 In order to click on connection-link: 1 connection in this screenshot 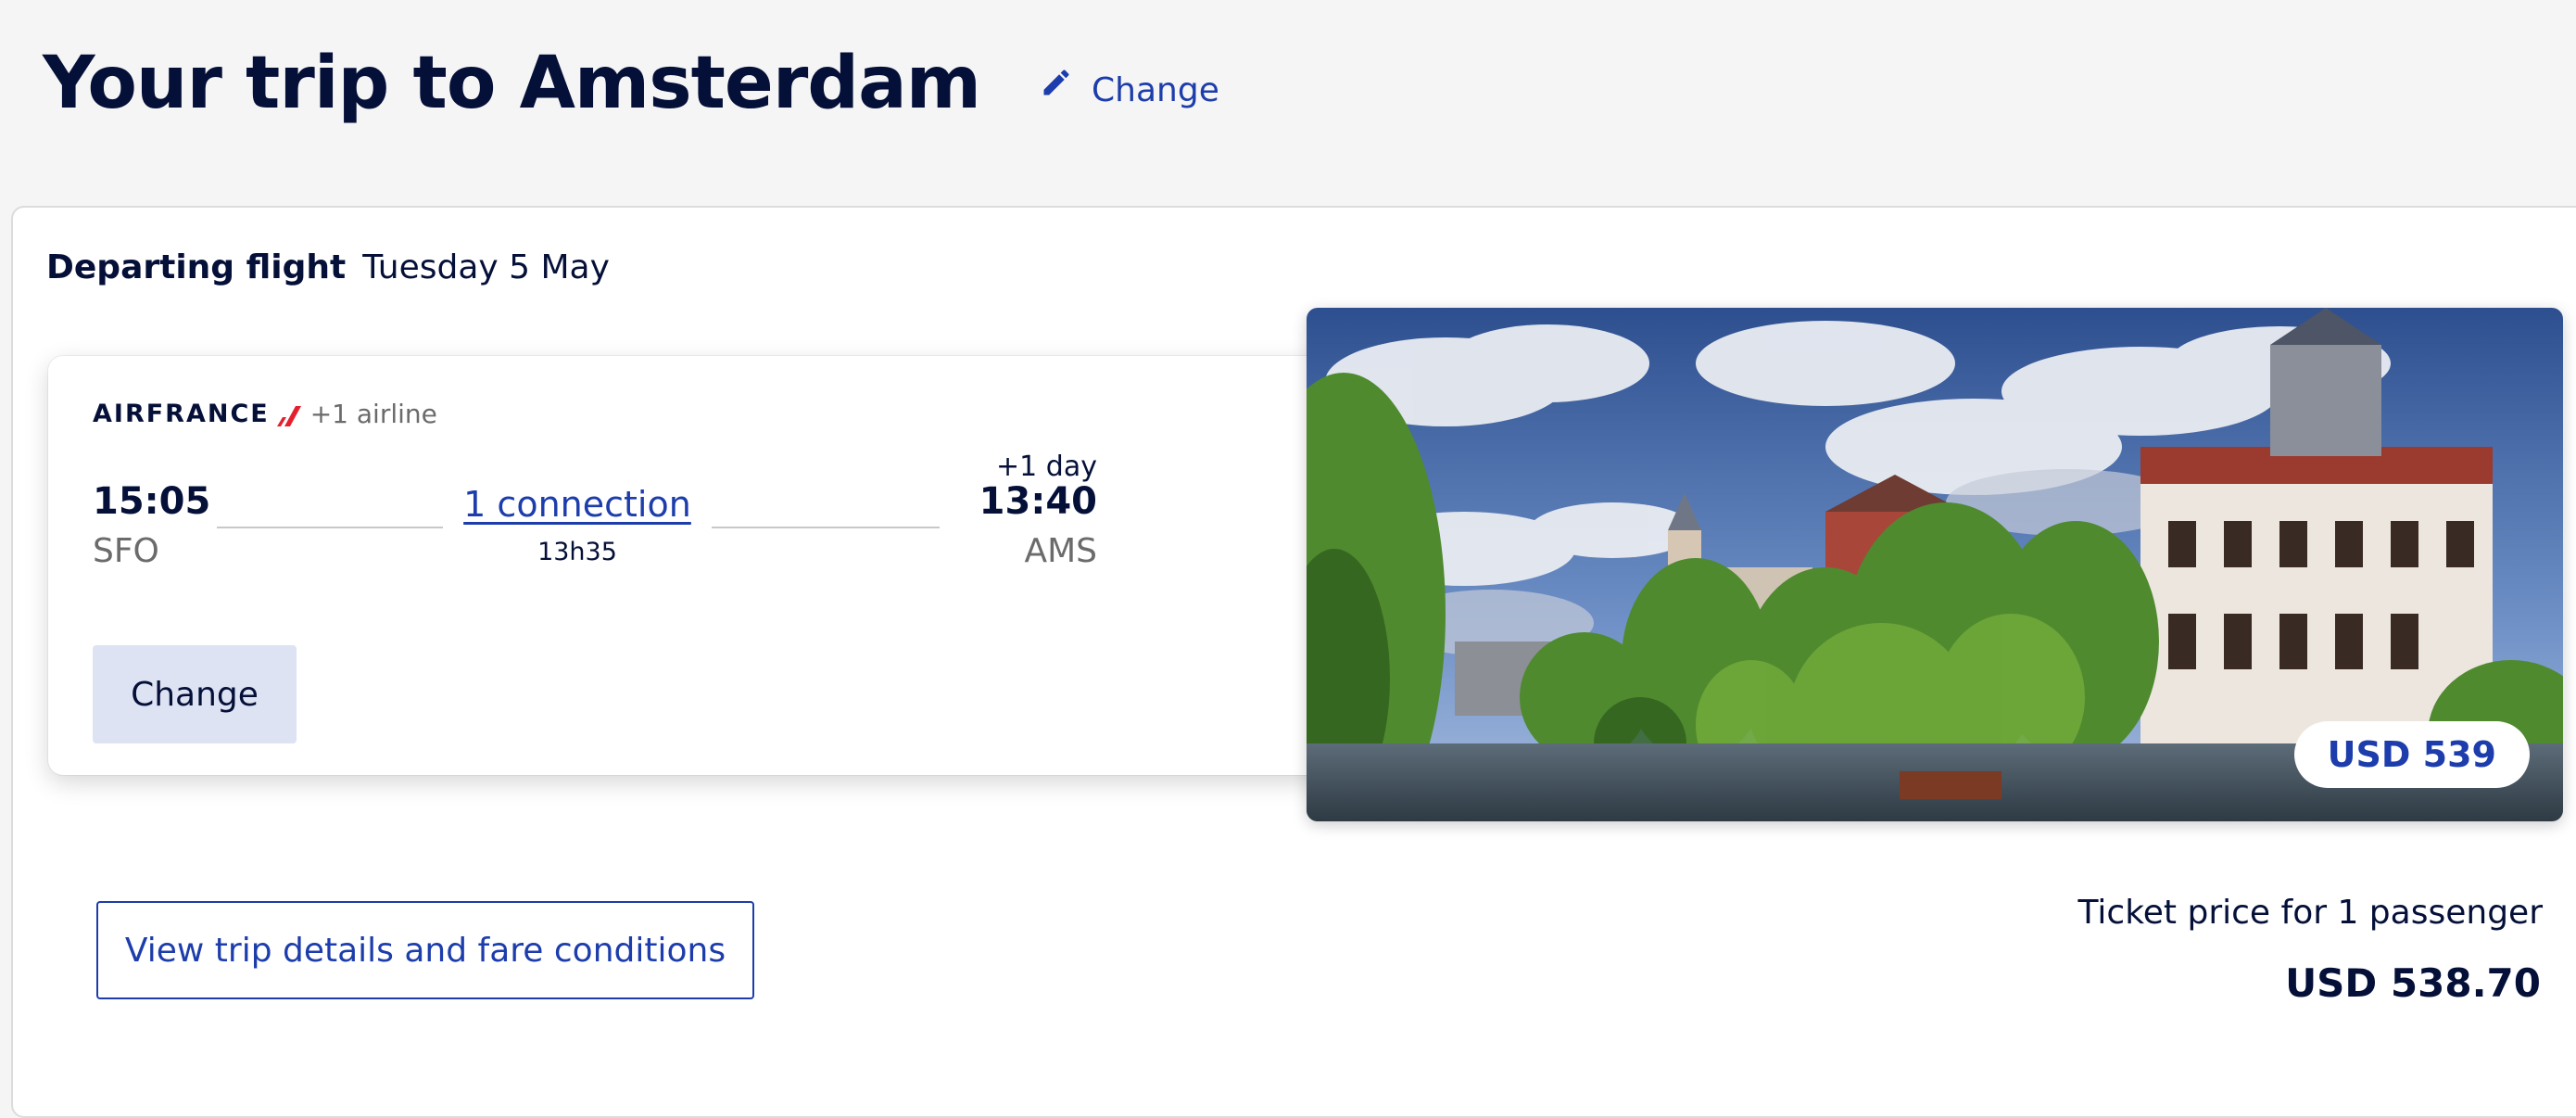, I will do `click(578, 504)`.